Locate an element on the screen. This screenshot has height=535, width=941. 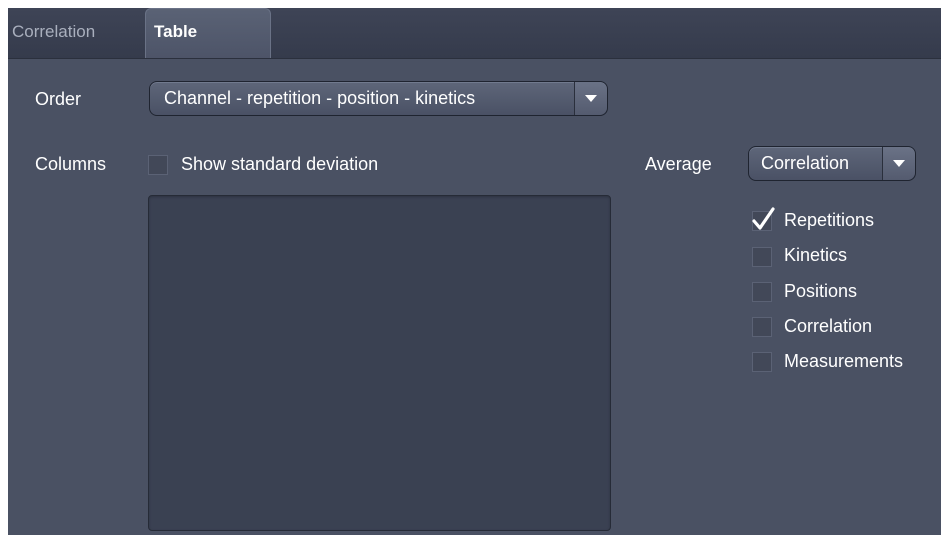
checkmark-icon is located at coordinates (763, 218).